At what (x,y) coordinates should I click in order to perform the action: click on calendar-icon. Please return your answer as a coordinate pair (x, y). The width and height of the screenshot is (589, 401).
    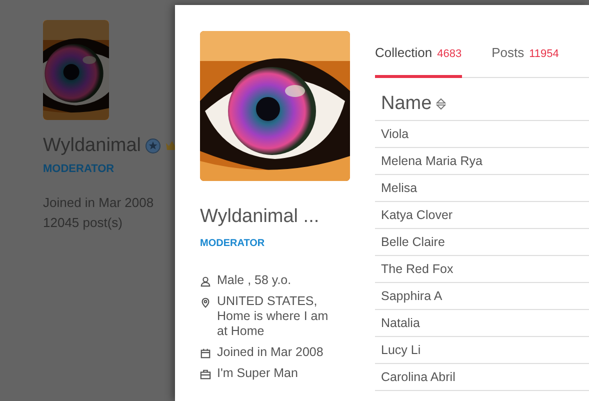
    Looking at the image, I should click on (205, 353).